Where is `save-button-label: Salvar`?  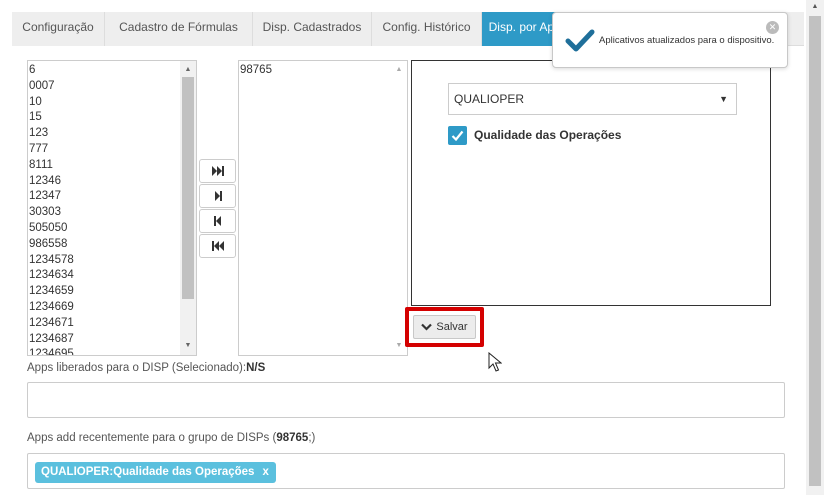 save-button-label: Salvar is located at coordinates (452, 327).